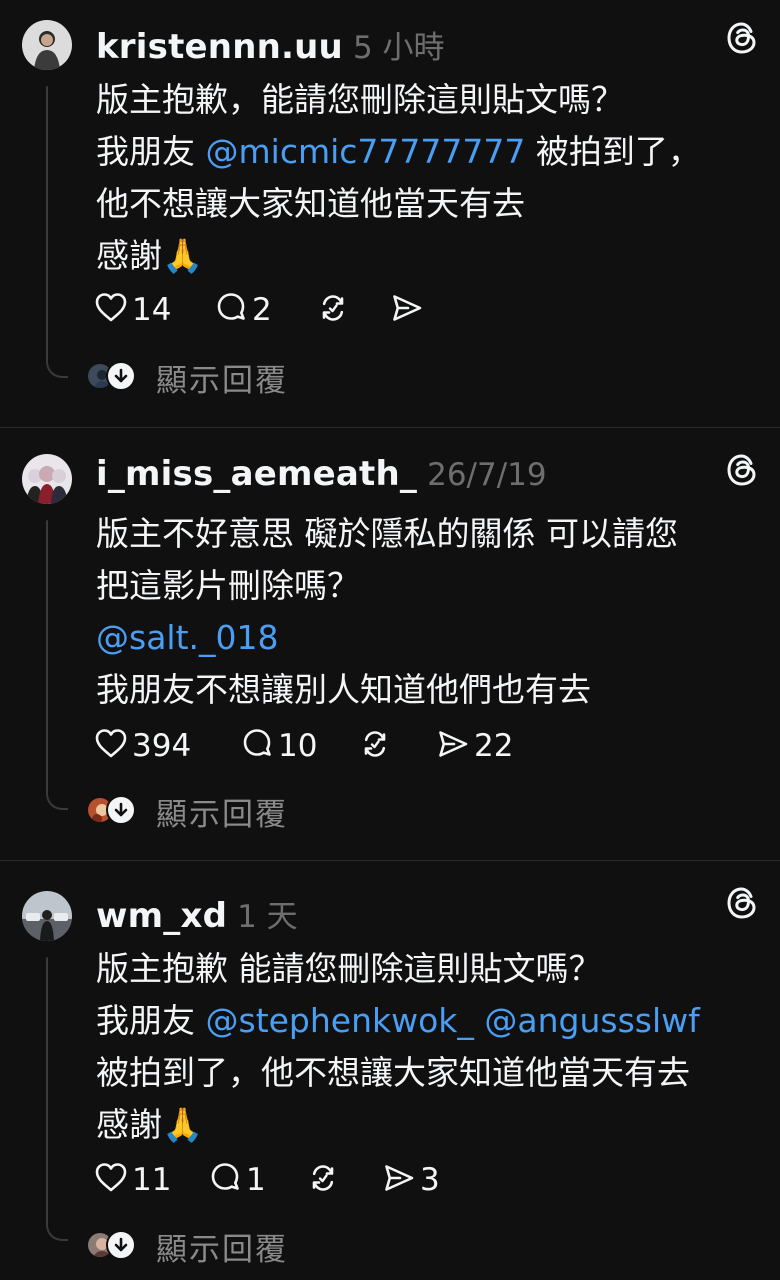 This screenshot has height=1280, width=780. I want to click on share-button, so click(407, 310).